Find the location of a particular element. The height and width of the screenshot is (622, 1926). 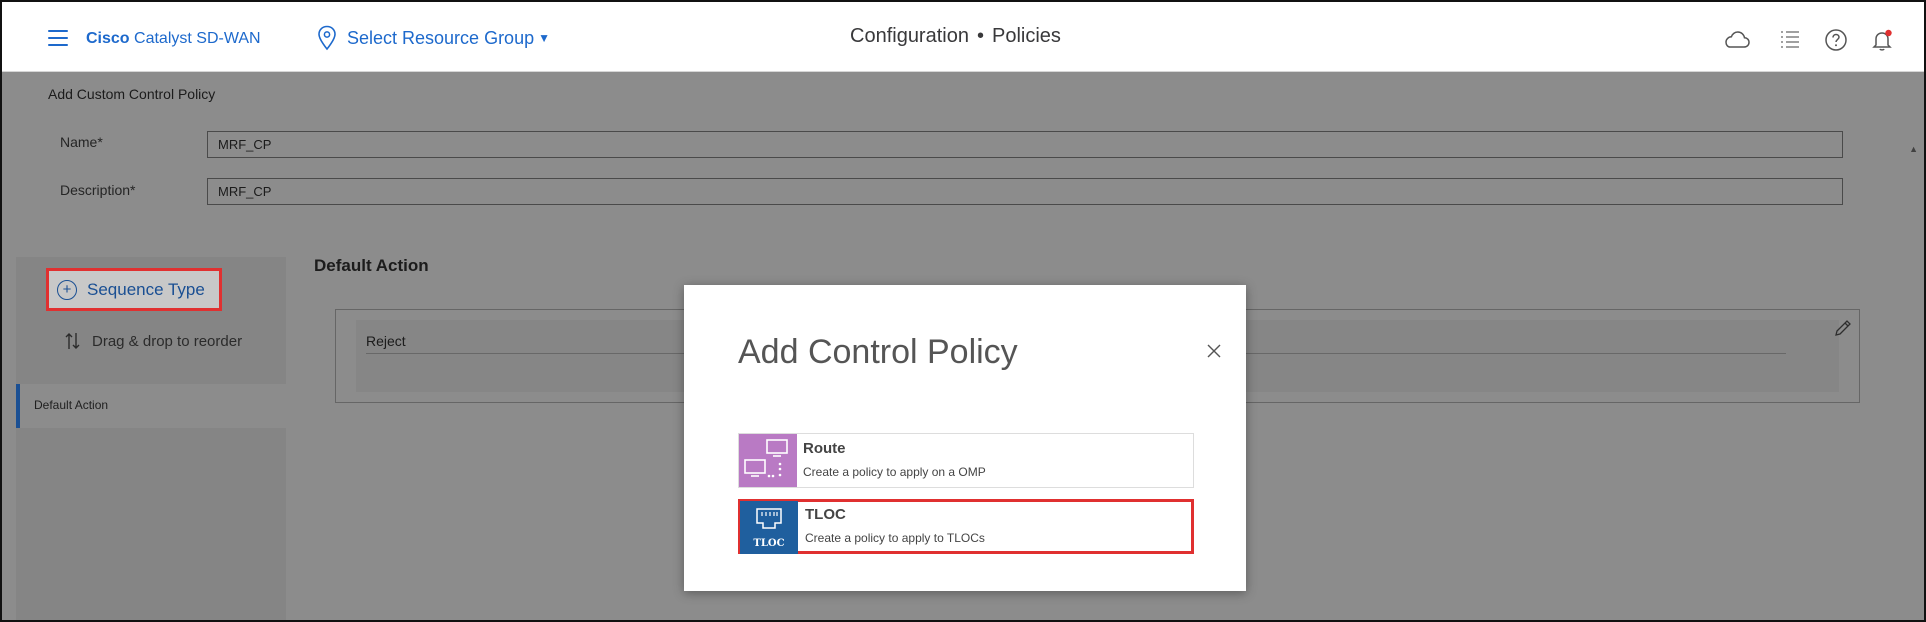

location-pin-icon is located at coordinates (327, 38).